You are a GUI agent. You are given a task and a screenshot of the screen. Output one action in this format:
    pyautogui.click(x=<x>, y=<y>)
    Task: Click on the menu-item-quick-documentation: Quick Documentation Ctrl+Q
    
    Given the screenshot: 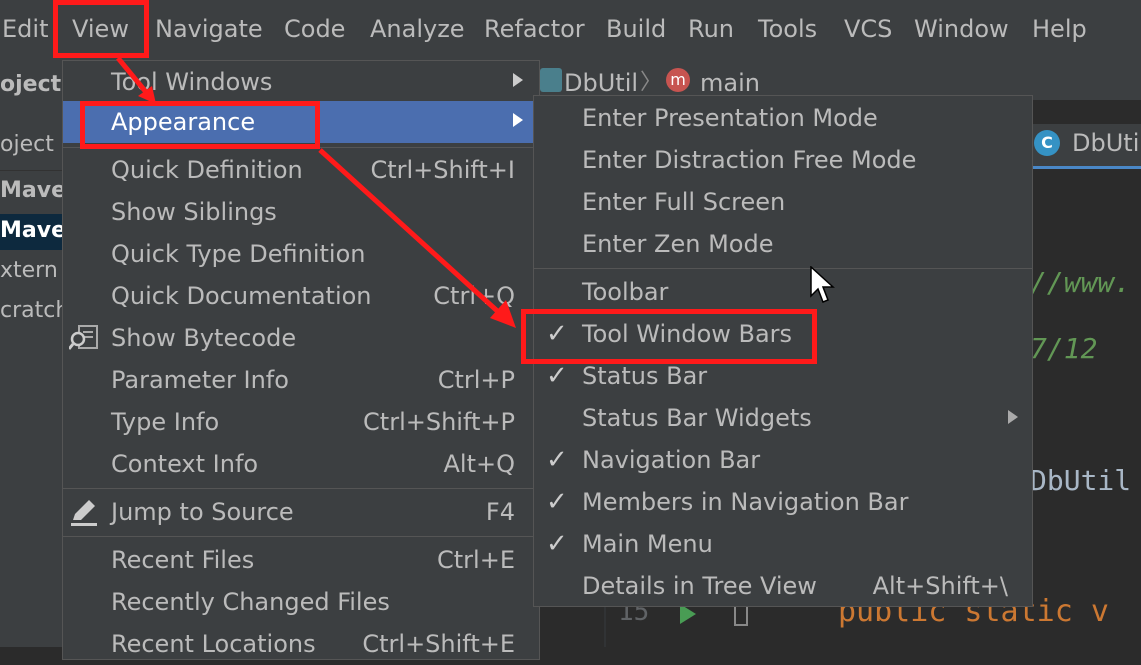 What is the action you would take?
    pyautogui.click(x=301, y=296)
    